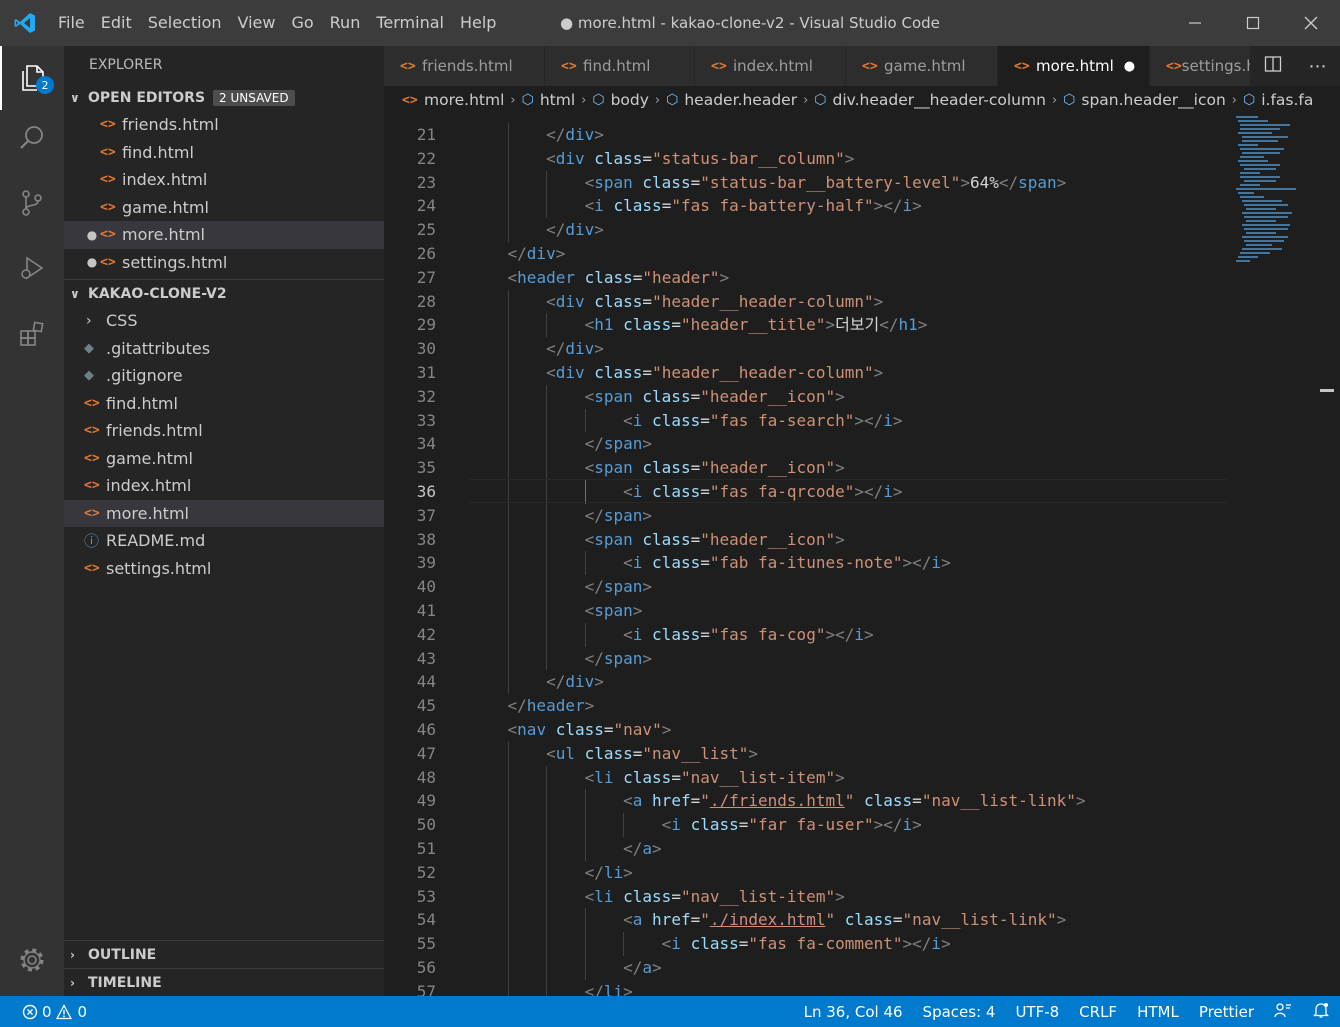  What do you see at coordinates (257, 23) in the screenshot?
I see `menu-view: View` at bounding box center [257, 23].